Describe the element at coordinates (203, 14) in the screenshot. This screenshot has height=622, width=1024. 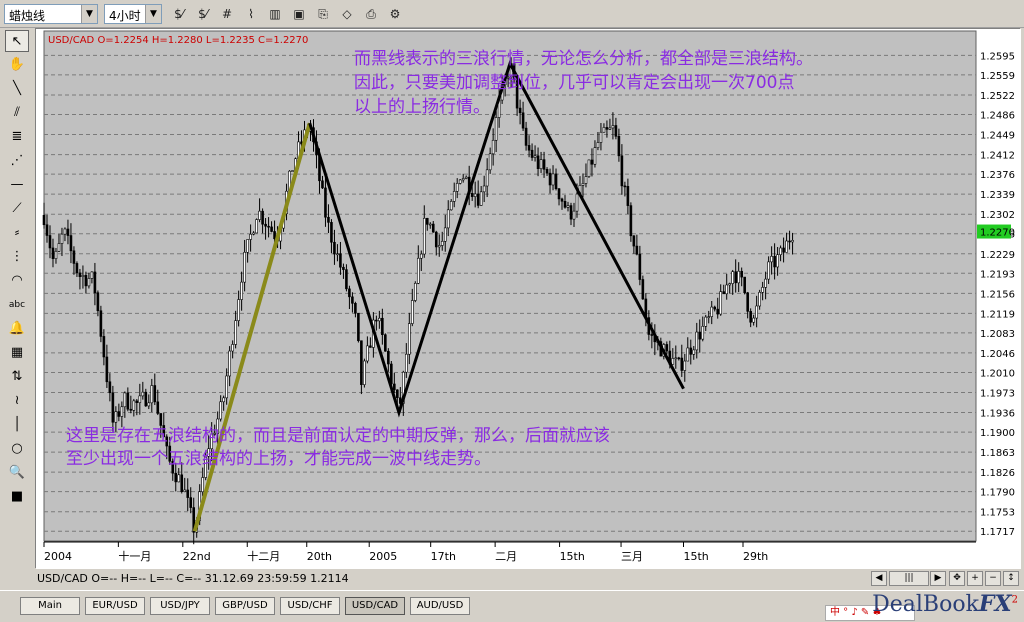
I see `dollar-slash-2-icon: $⁄` at that location.